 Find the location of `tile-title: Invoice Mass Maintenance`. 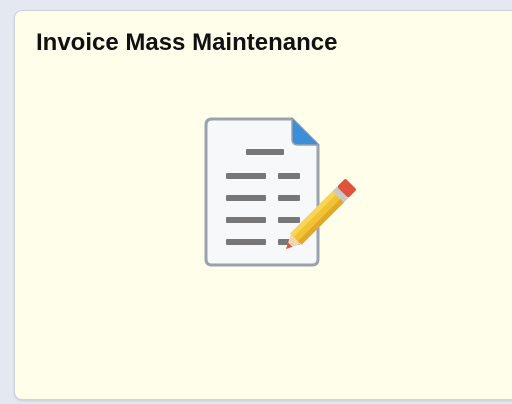

tile-title: Invoice Mass Maintenance is located at coordinates (187, 42).